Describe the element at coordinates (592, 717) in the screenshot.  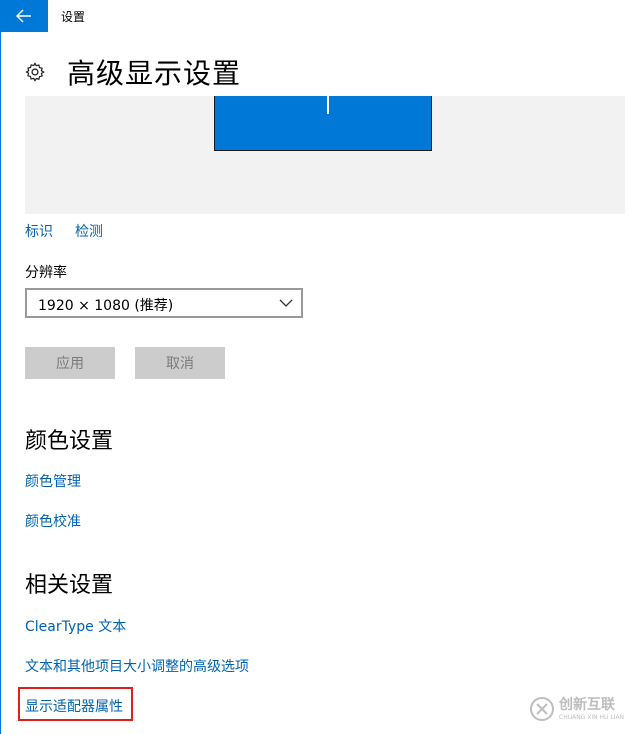
I see `watermark-subtext: CHUANG XIN HU LIAN` at that location.